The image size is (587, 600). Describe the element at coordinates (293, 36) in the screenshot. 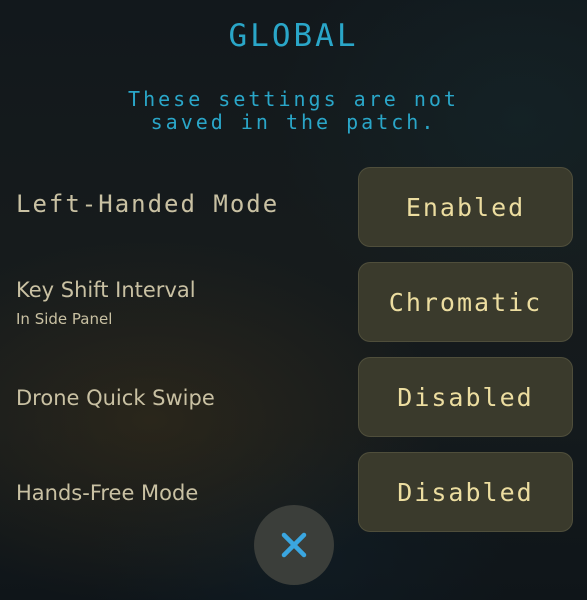

I see `page-title: GLOBAL` at that location.